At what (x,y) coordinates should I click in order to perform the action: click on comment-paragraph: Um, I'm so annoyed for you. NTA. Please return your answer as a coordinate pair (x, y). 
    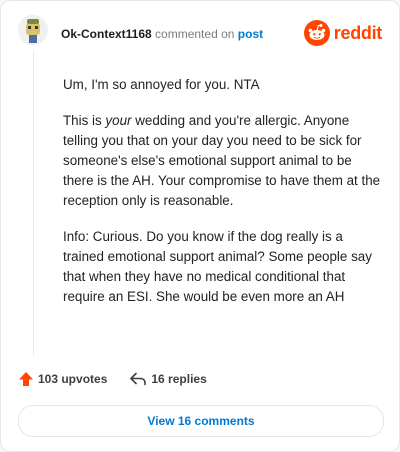
    Looking at the image, I should click on (161, 84).